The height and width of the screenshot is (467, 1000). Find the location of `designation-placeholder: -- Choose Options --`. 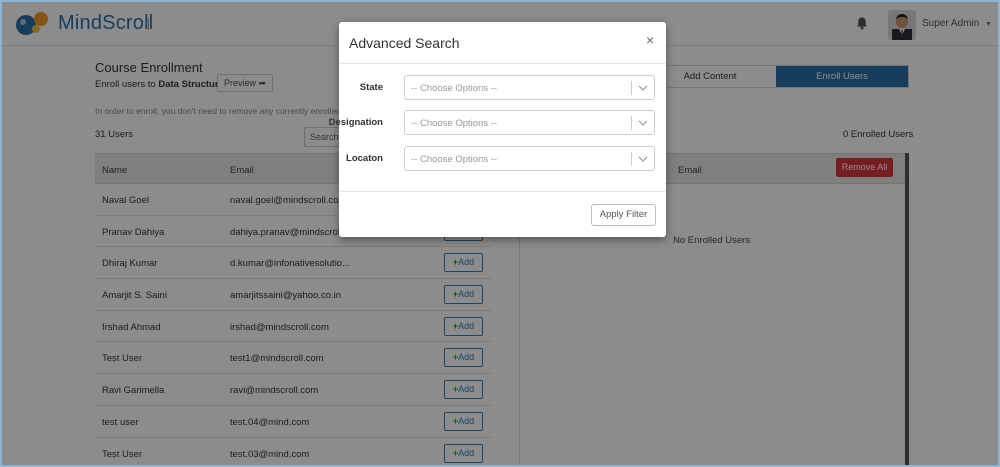

designation-placeholder: -- Choose Options -- is located at coordinates (454, 123).